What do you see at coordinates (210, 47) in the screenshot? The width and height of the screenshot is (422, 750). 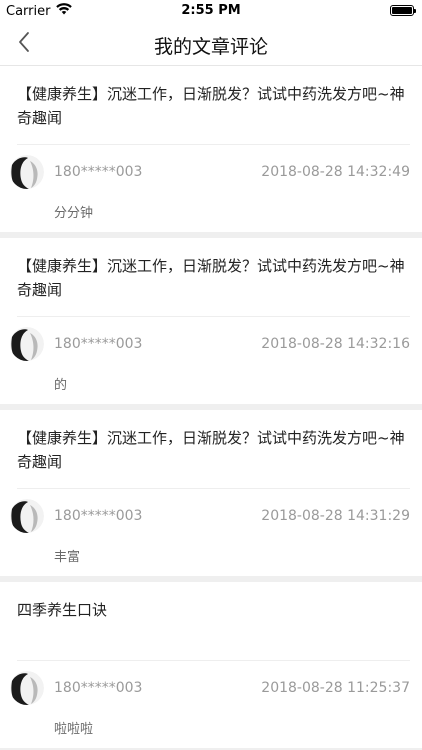 I see `page-title: 我的文章评论` at bounding box center [210, 47].